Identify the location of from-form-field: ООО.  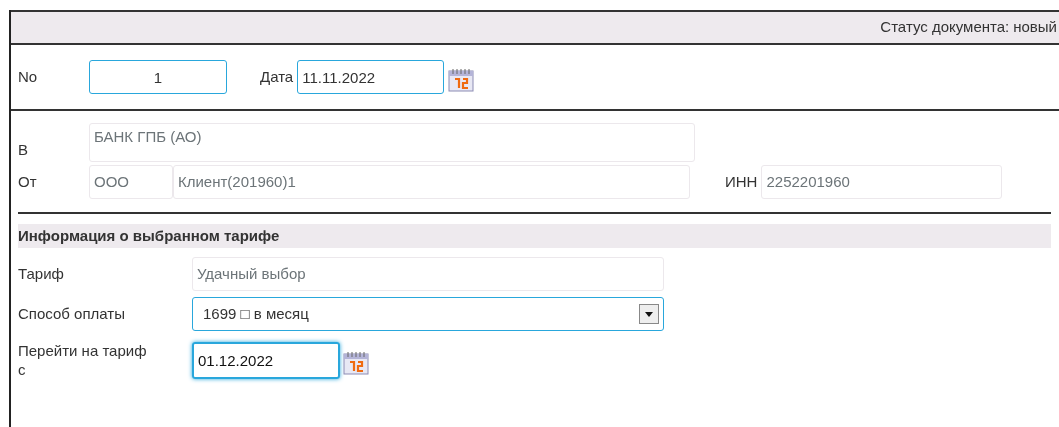
(131, 182).